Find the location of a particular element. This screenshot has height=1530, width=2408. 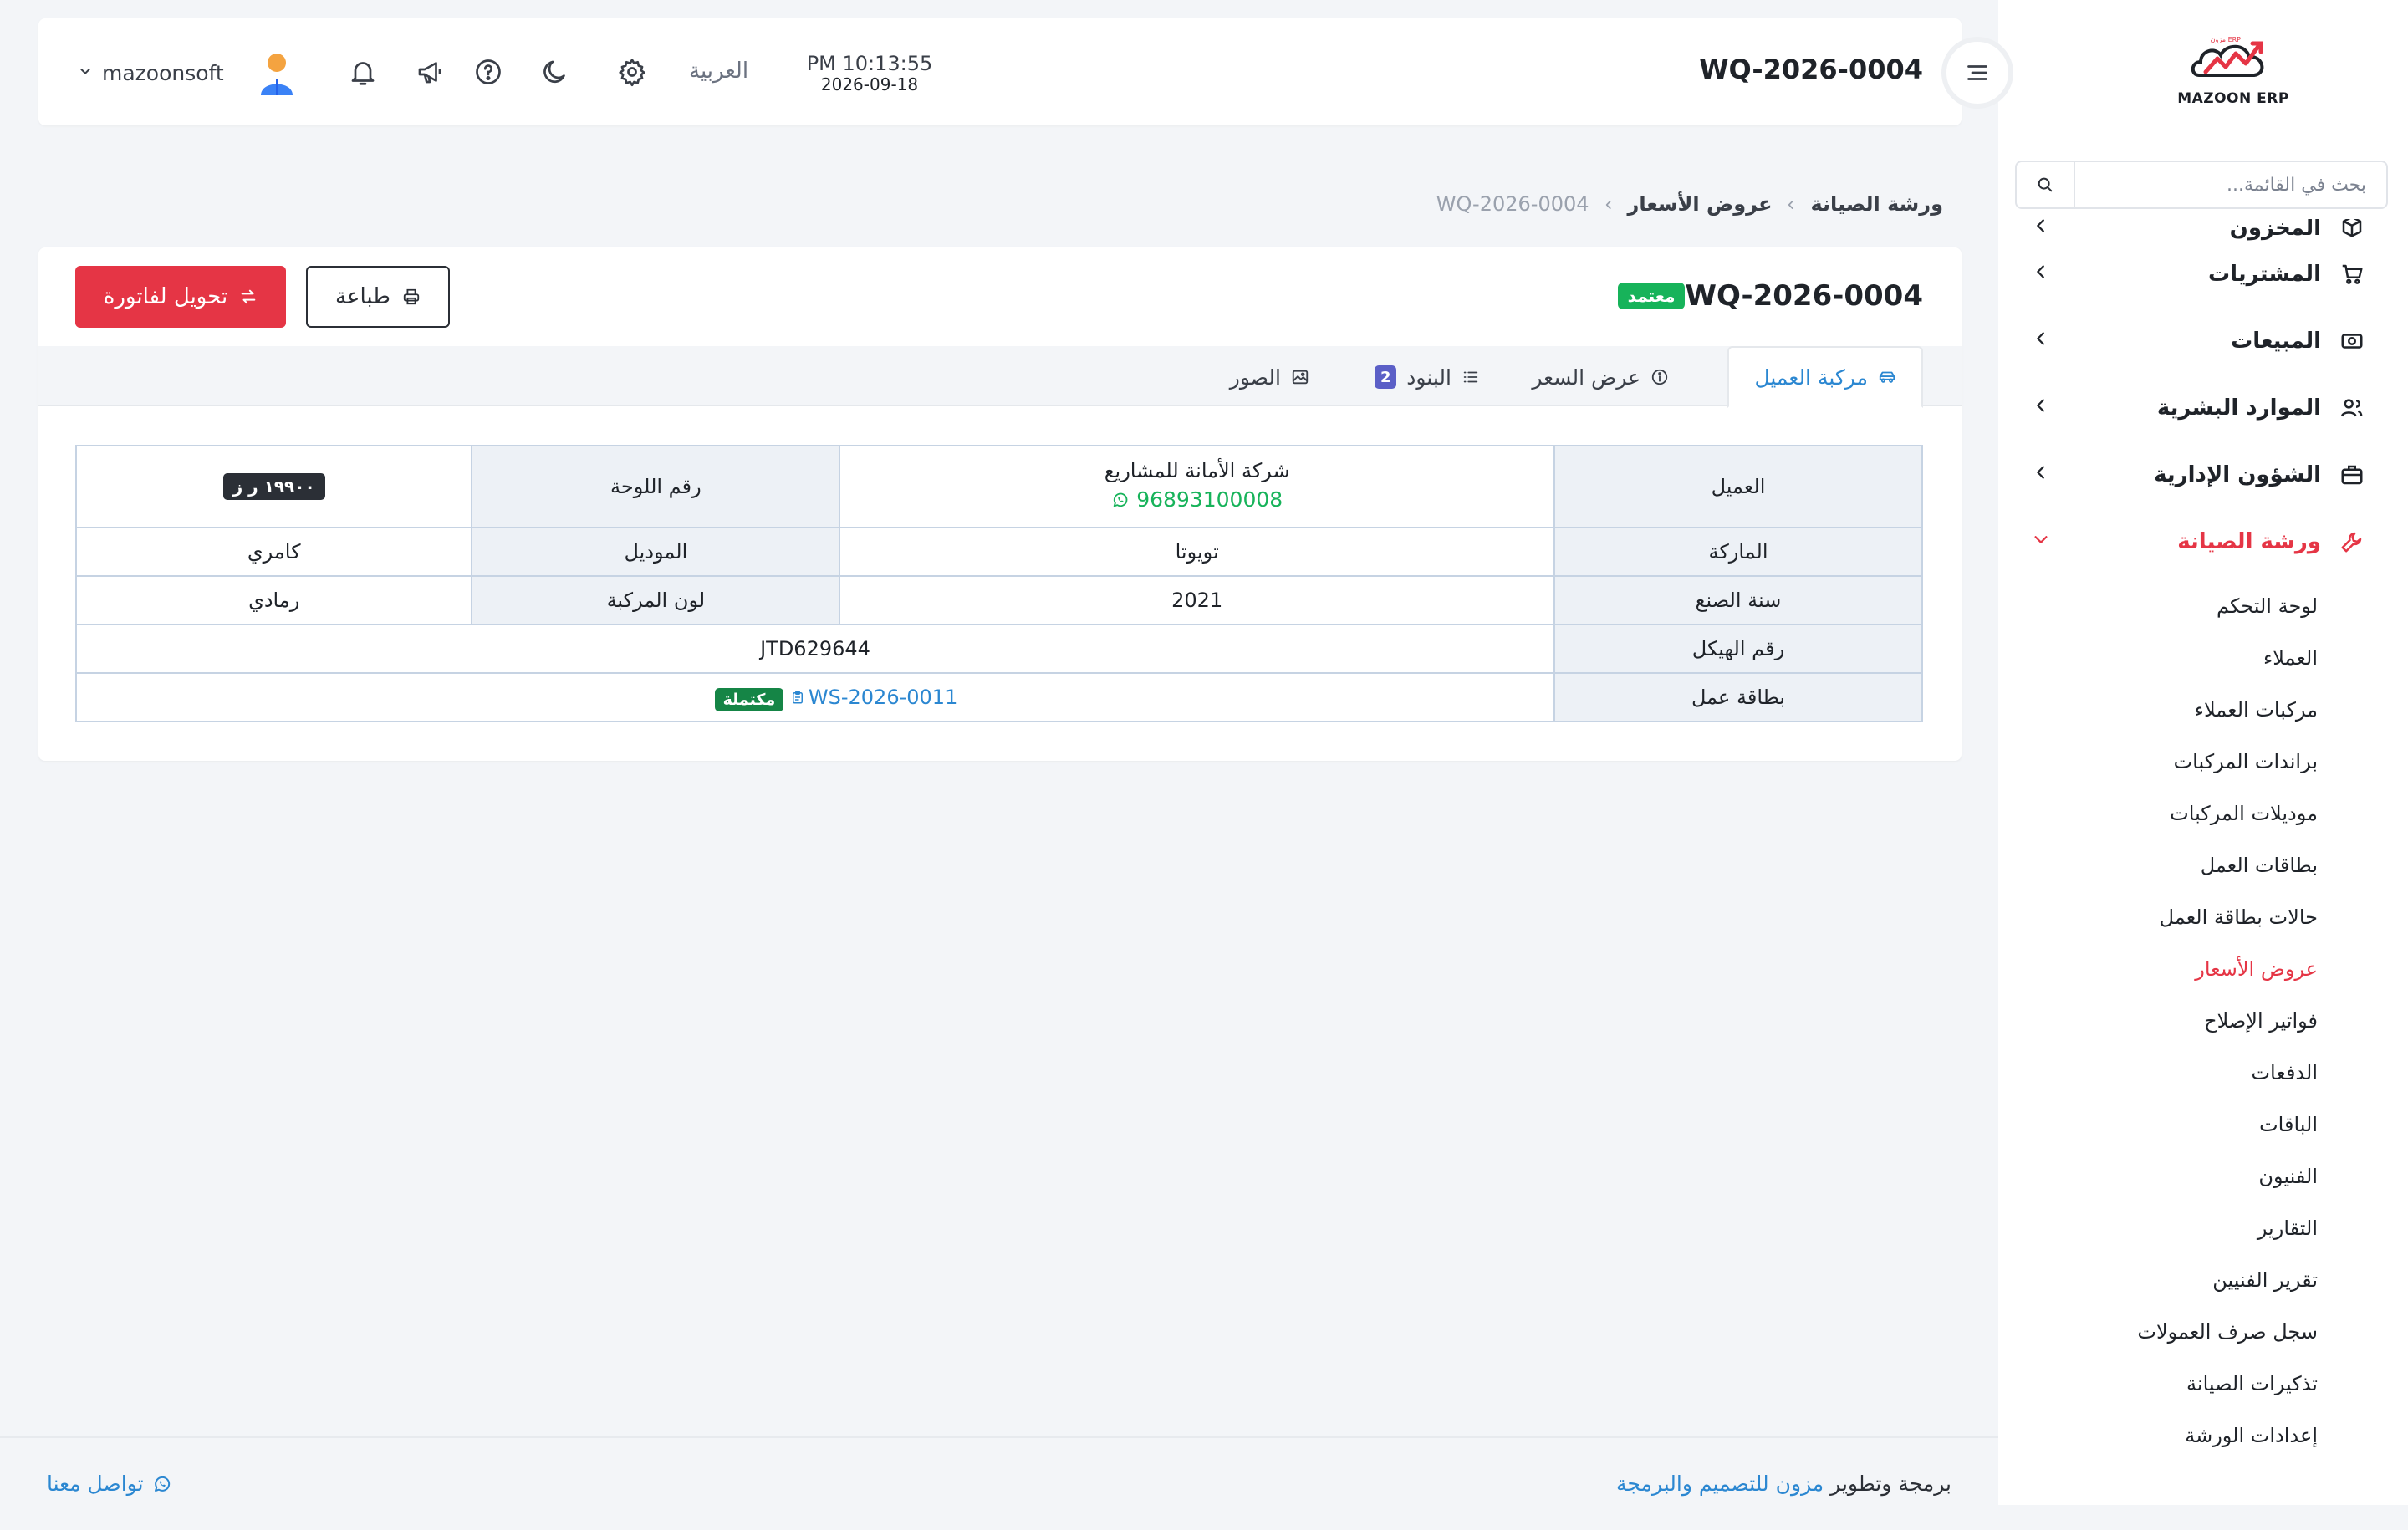

gear-icon is located at coordinates (632, 72).